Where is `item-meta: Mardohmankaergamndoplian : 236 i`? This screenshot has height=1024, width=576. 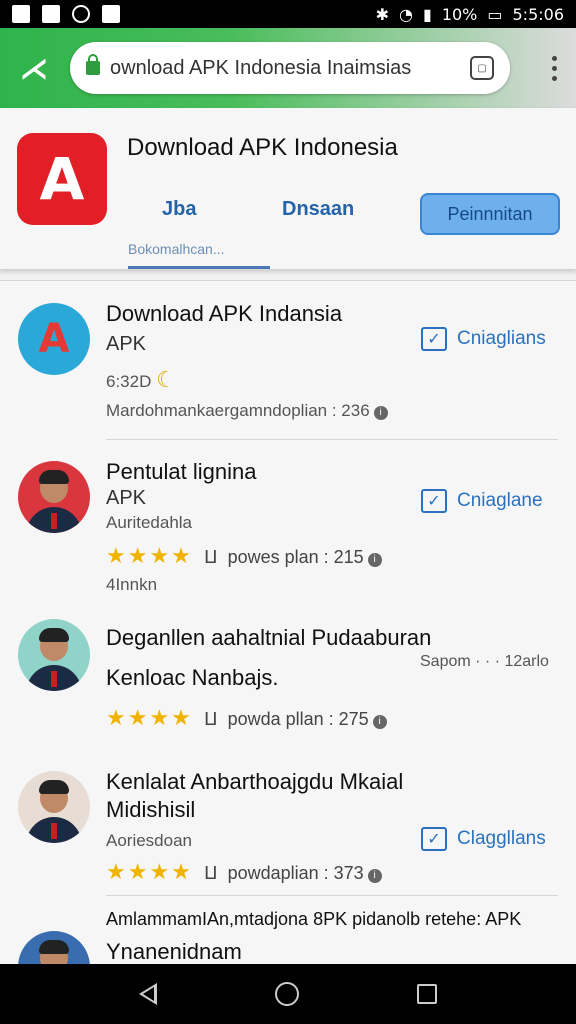
item-meta: Mardohmankaergamndoplian : 236 i is located at coordinates (247, 411).